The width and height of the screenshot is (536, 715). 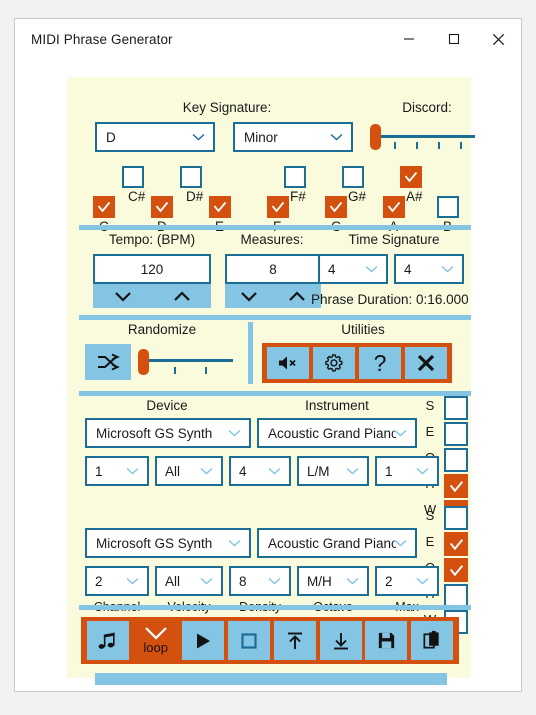 What do you see at coordinates (333, 581) in the screenshot?
I see `track2-octave-dropdown: M/H` at bounding box center [333, 581].